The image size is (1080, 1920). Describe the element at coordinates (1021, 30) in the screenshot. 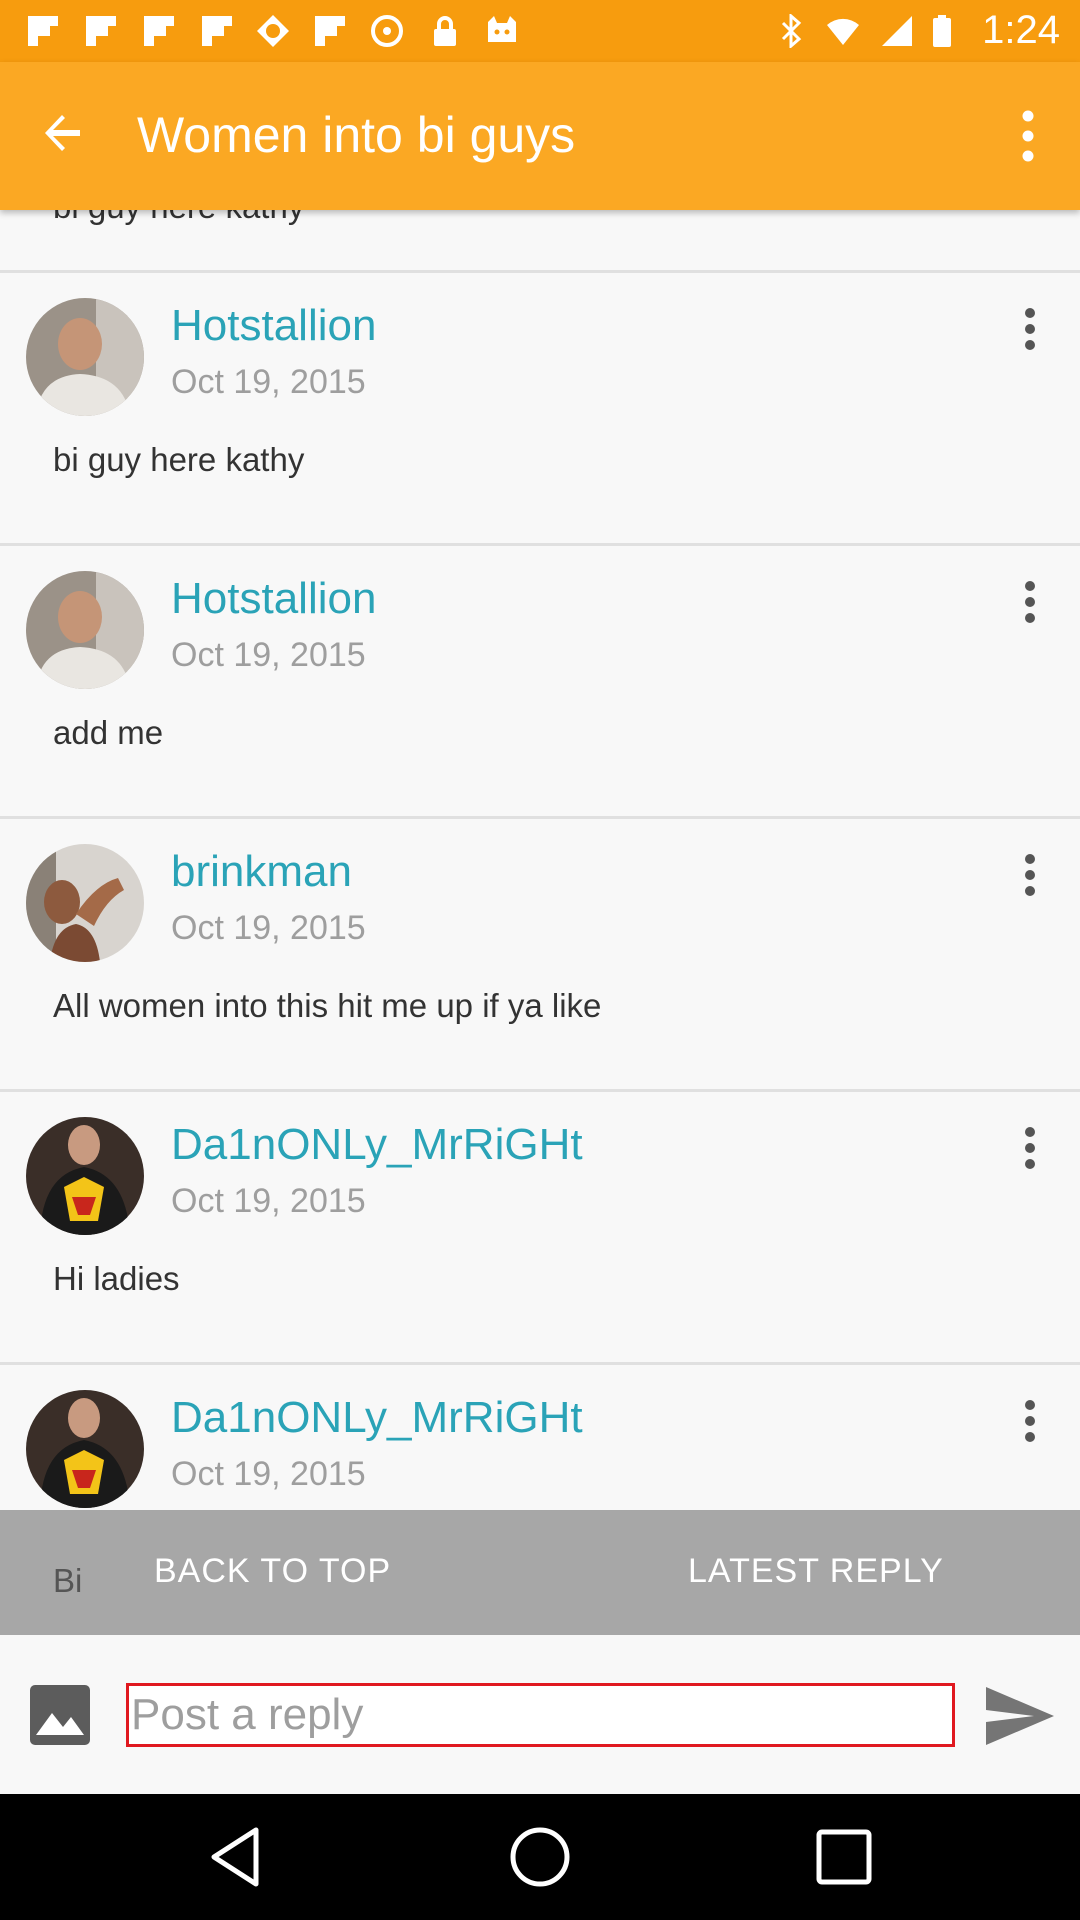

I see `status-time: 1:24` at that location.